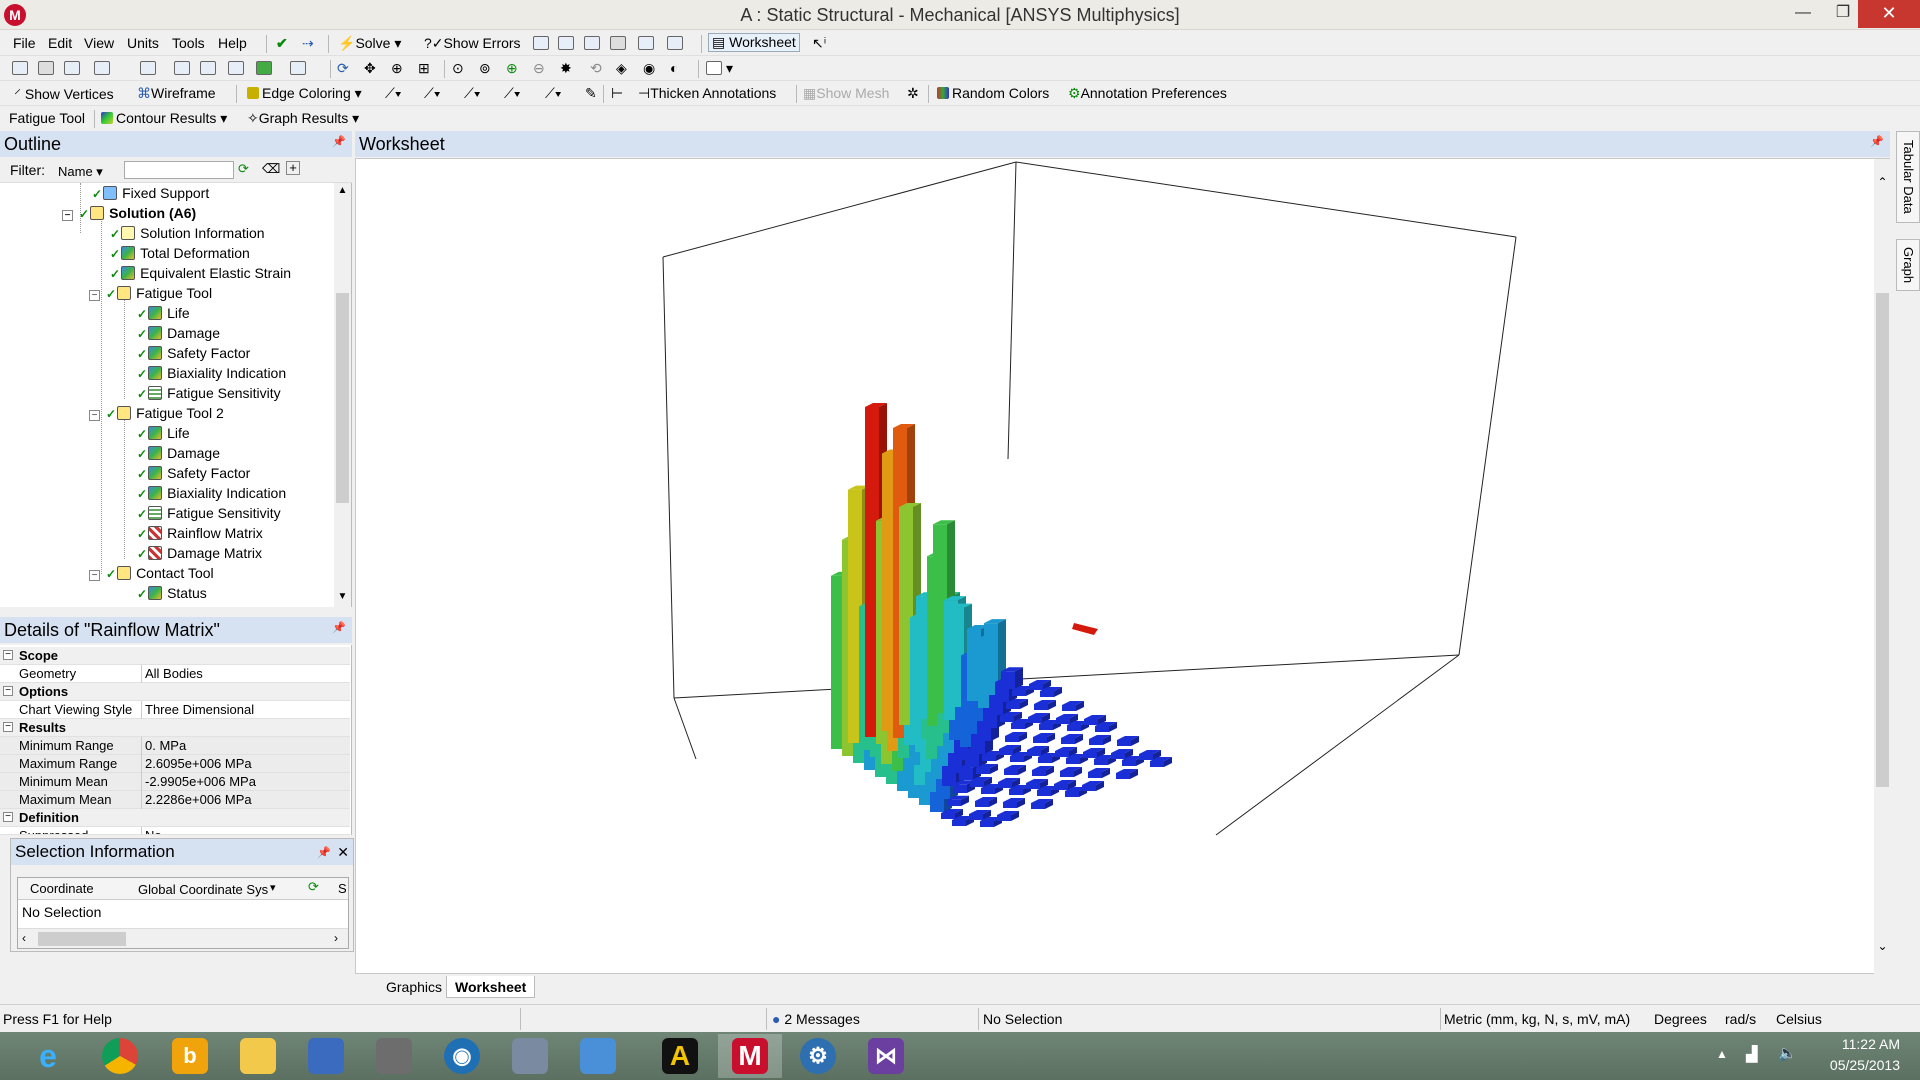 Image resolution: width=1920 pixels, height=1080 pixels. I want to click on scroll-down-icon: ⌄, so click(1882, 946).